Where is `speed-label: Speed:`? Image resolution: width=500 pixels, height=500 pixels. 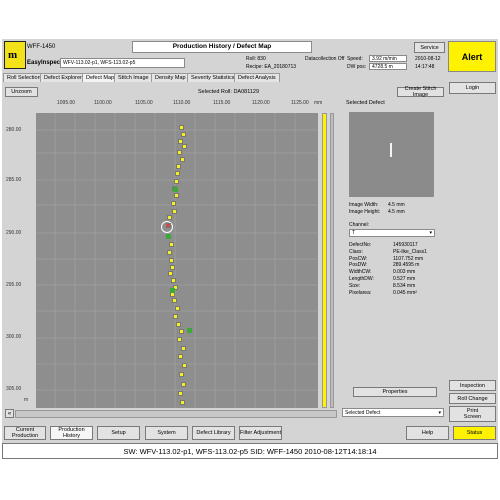
speed-label: Speed: is located at coordinates (355, 59).